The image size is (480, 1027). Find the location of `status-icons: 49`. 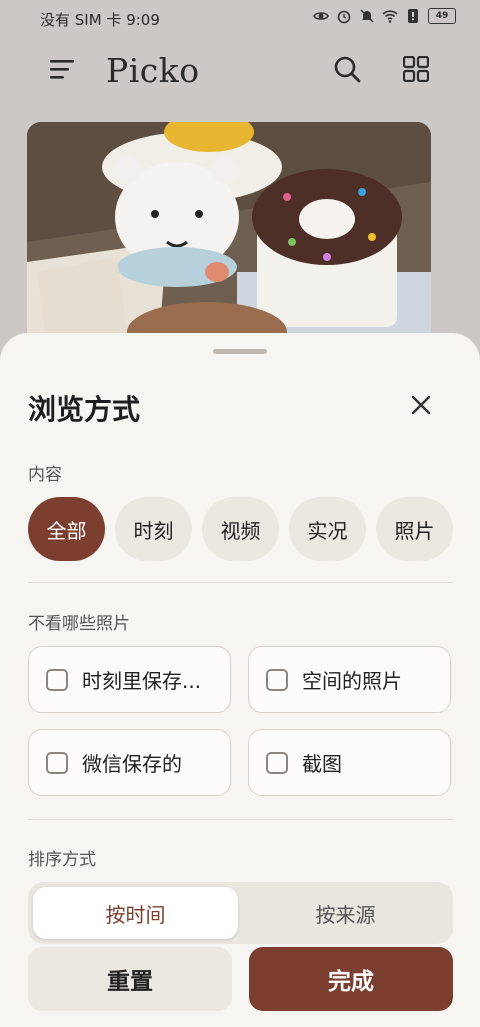

status-icons: 49 is located at coordinates (384, 16).